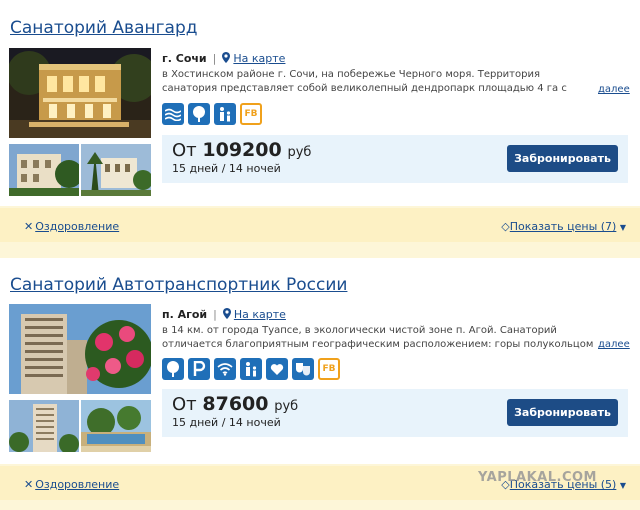 This screenshot has height=510, width=640. I want to click on watermark: YAPLAKAL.COM, so click(537, 477).